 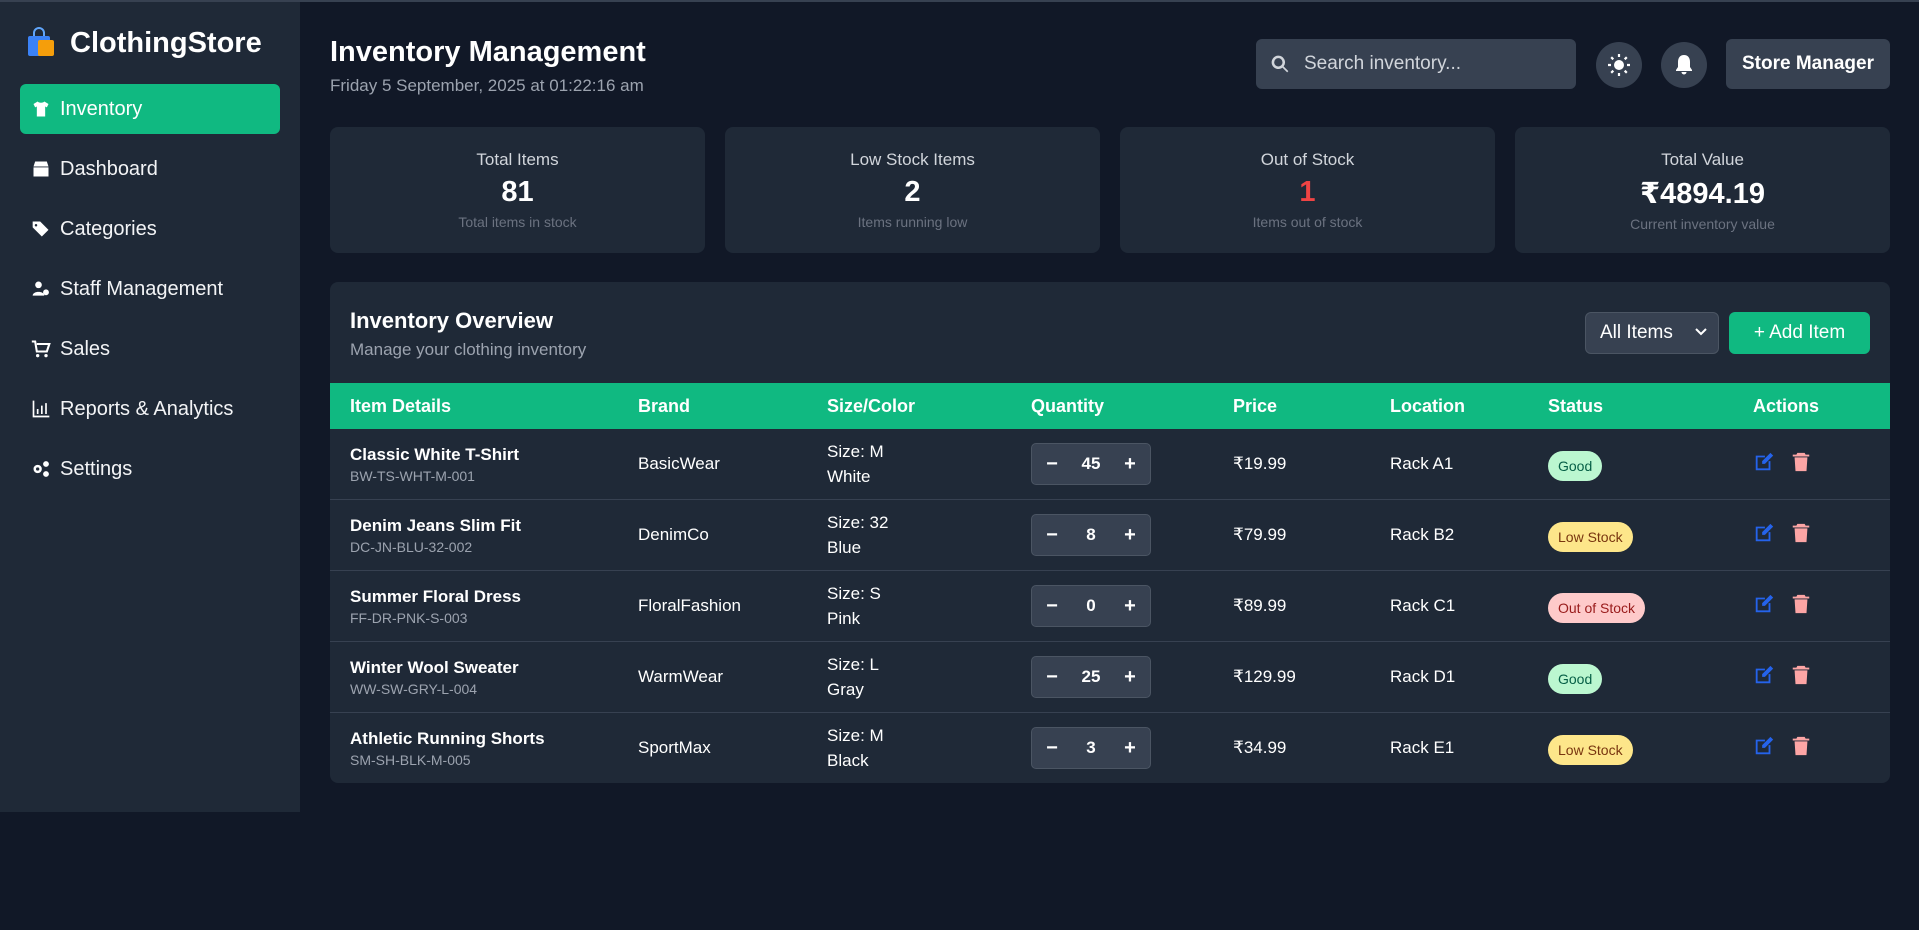 I want to click on sidebar-item-inventory: Inventory, so click(x=150, y=109).